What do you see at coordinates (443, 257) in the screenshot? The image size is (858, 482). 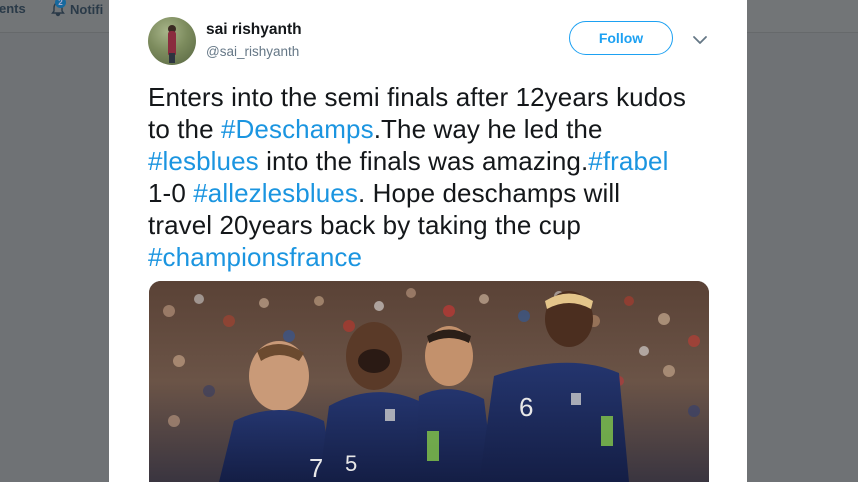 I see `tweet-text-line: #championsfrance` at bounding box center [443, 257].